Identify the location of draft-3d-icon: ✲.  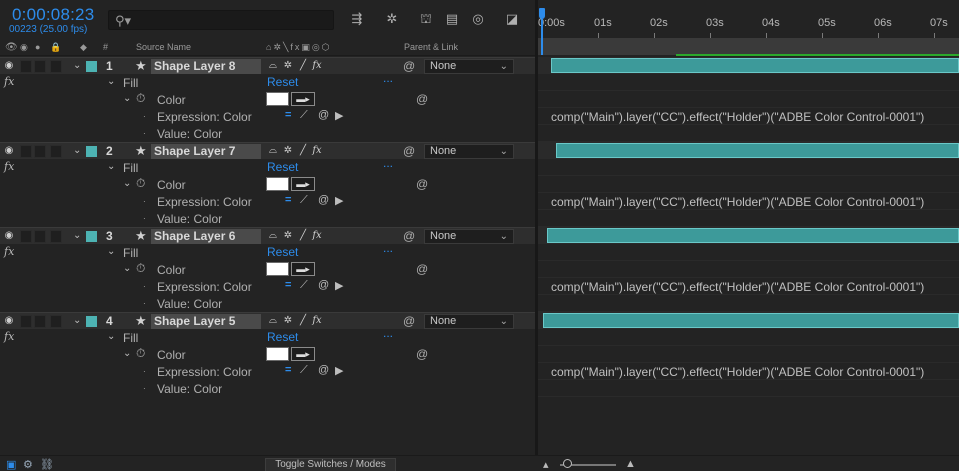
(392, 19).